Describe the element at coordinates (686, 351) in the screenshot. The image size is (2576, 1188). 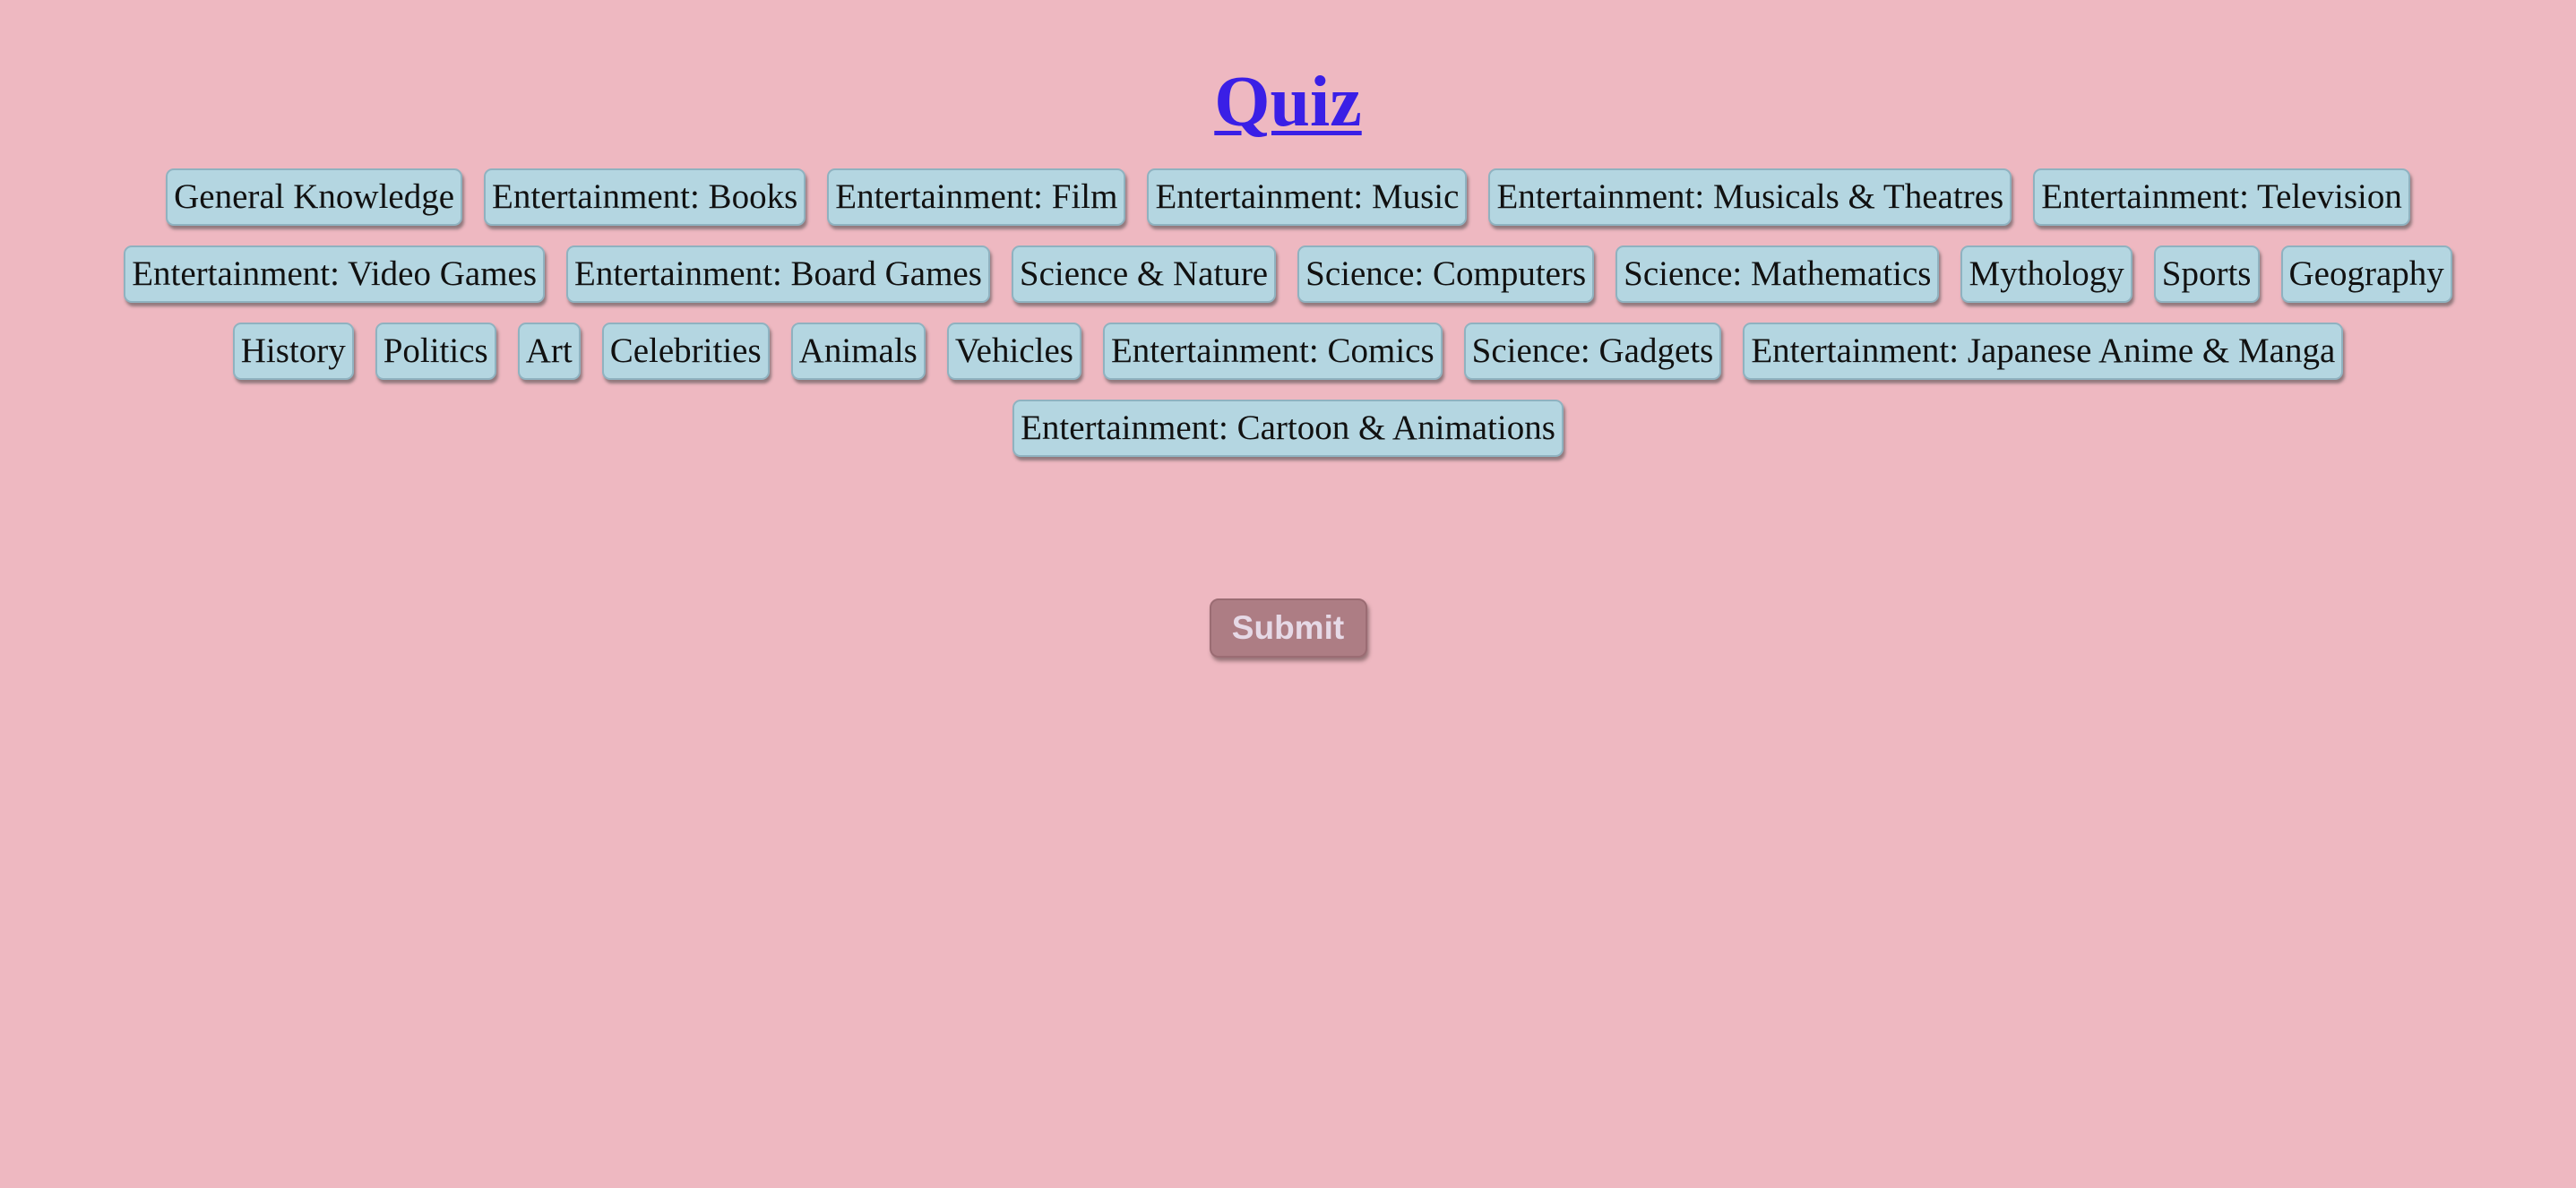
I see `category-button-celebrities: Celebrities` at that location.